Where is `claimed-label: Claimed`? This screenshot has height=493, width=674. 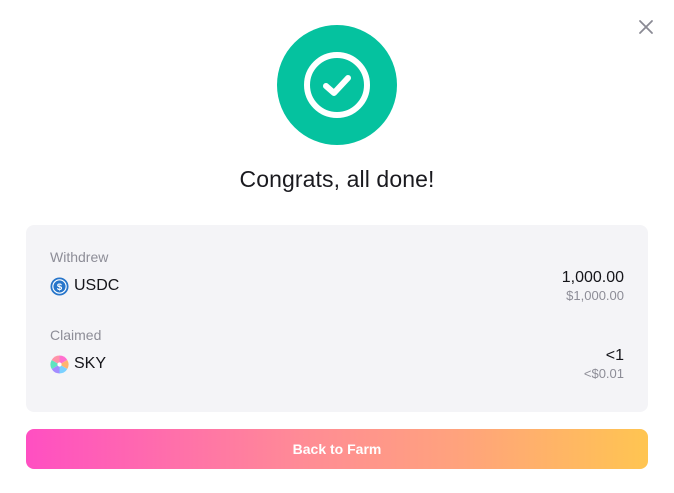
claimed-label: Claimed is located at coordinates (76, 335).